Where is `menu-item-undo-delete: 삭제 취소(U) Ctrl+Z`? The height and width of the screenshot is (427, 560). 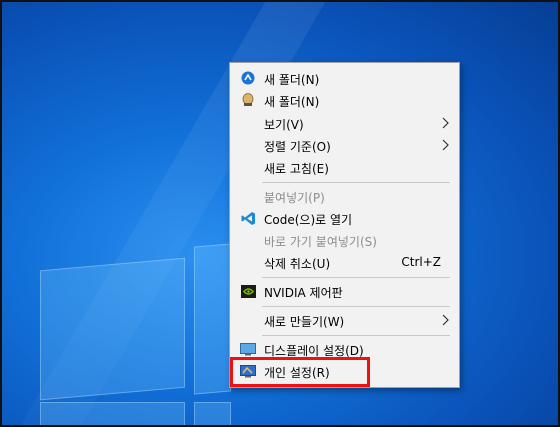 menu-item-undo-delete: 삭제 취소(U) Ctrl+Z is located at coordinates (344, 262).